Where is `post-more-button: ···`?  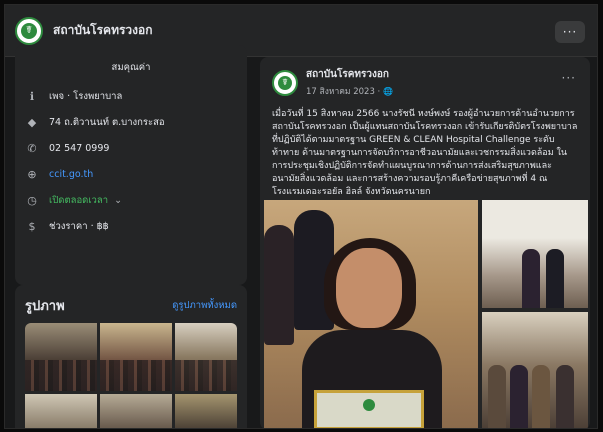 post-more-button: ··· is located at coordinates (569, 78).